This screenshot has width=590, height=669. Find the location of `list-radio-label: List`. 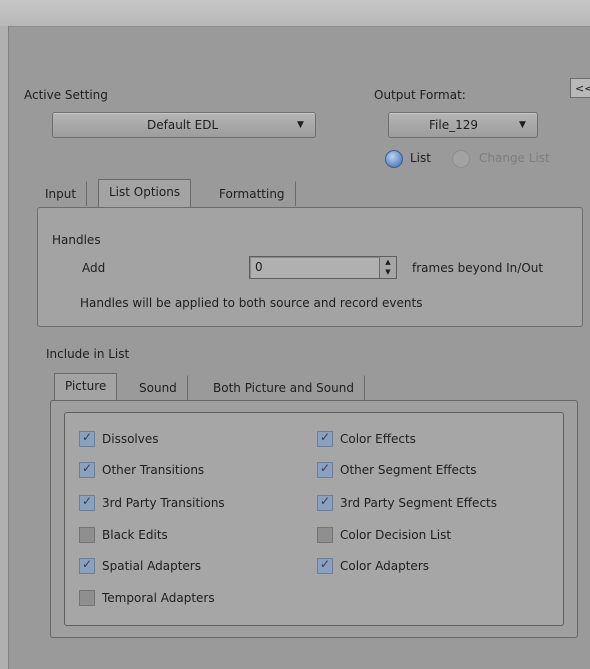

list-radio-label: List is located at coordinates (420, 158).